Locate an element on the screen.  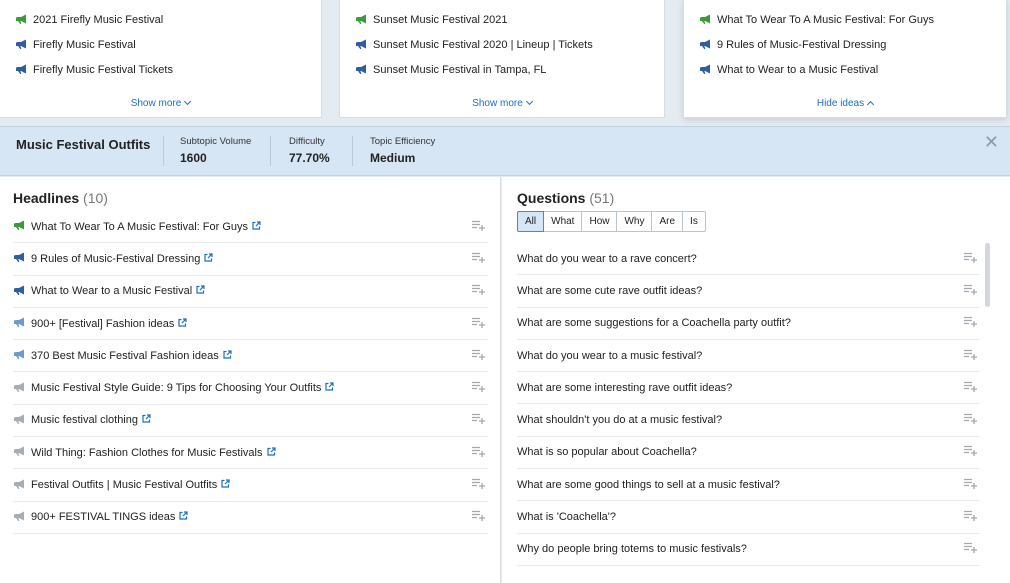
metric-difficulty: Difficulty 77.70% is located at coordinates (309, 150).